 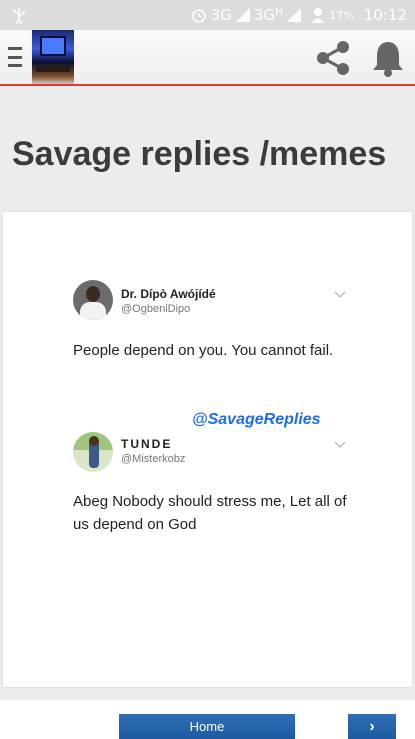 I want to click on person-icon, so click(x=318, y=15).